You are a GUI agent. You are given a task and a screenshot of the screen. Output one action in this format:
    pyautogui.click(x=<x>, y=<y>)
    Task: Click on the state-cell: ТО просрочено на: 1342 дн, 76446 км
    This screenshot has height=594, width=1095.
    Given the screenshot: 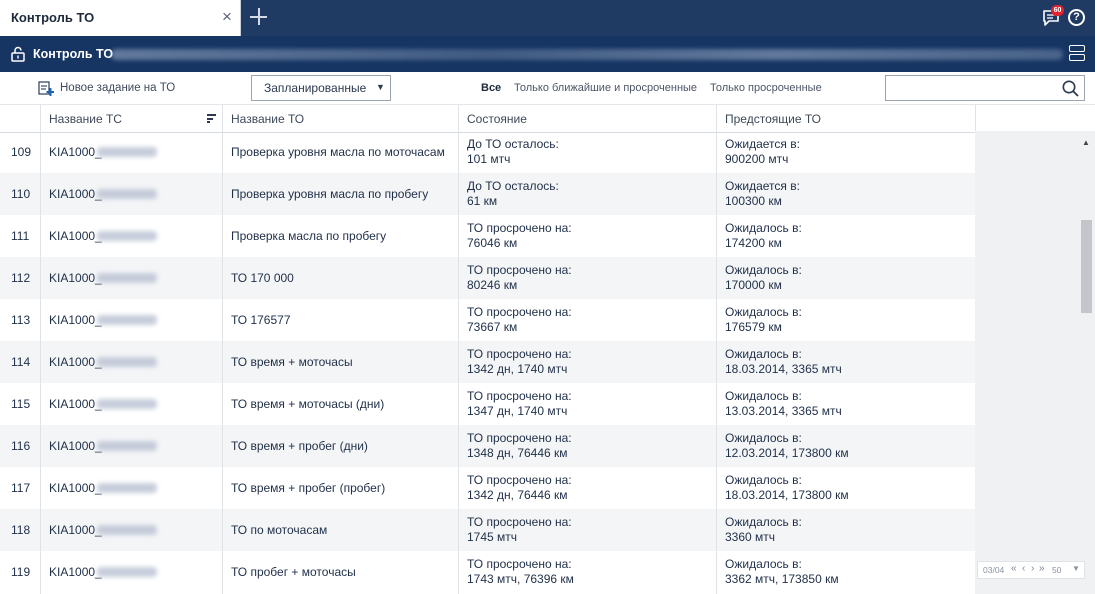 What is the action you would take?
    pyautogui.click(x=519, y=488)
    